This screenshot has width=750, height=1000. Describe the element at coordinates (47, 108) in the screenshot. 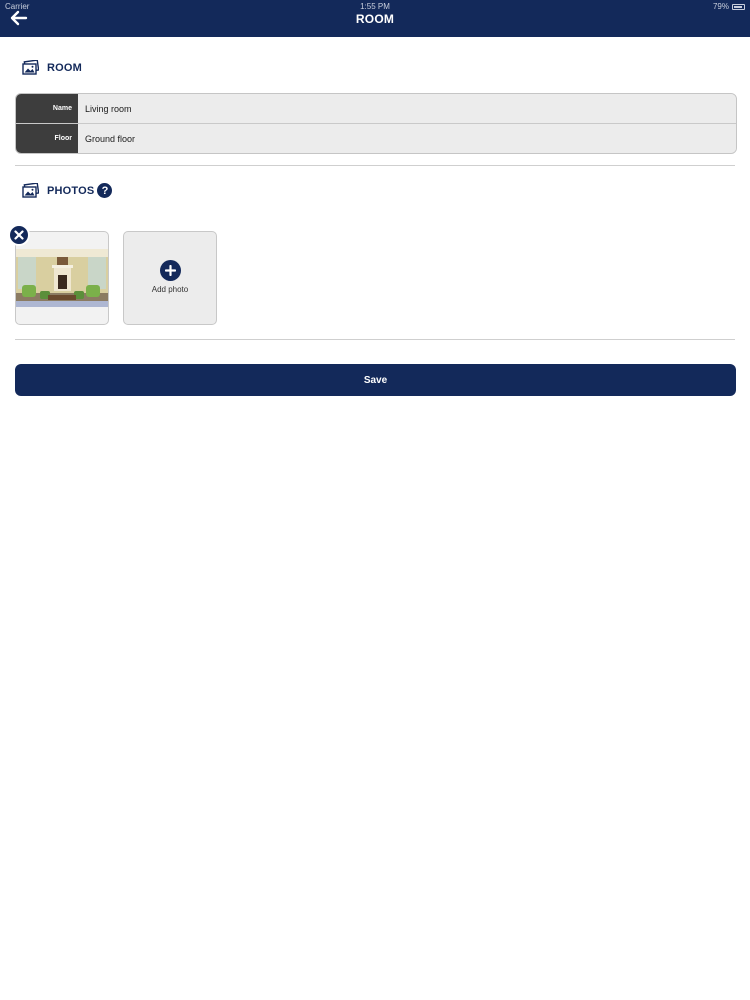

I see `name-label: Name` at that location.